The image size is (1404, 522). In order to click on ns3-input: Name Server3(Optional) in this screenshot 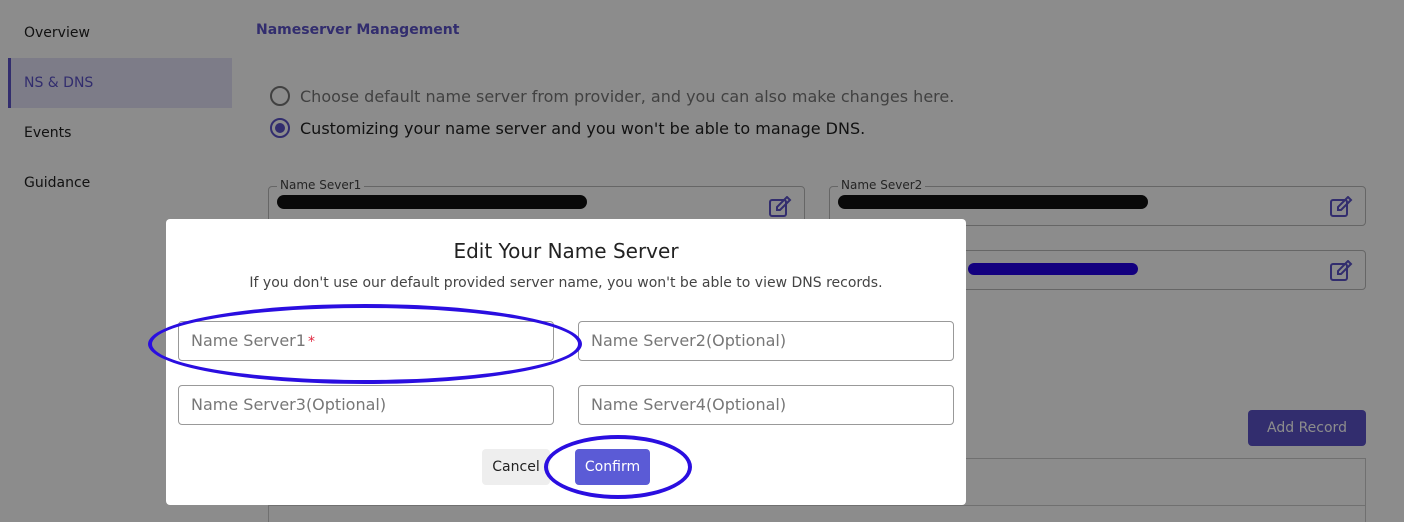, I will do `click(366, 405)`.